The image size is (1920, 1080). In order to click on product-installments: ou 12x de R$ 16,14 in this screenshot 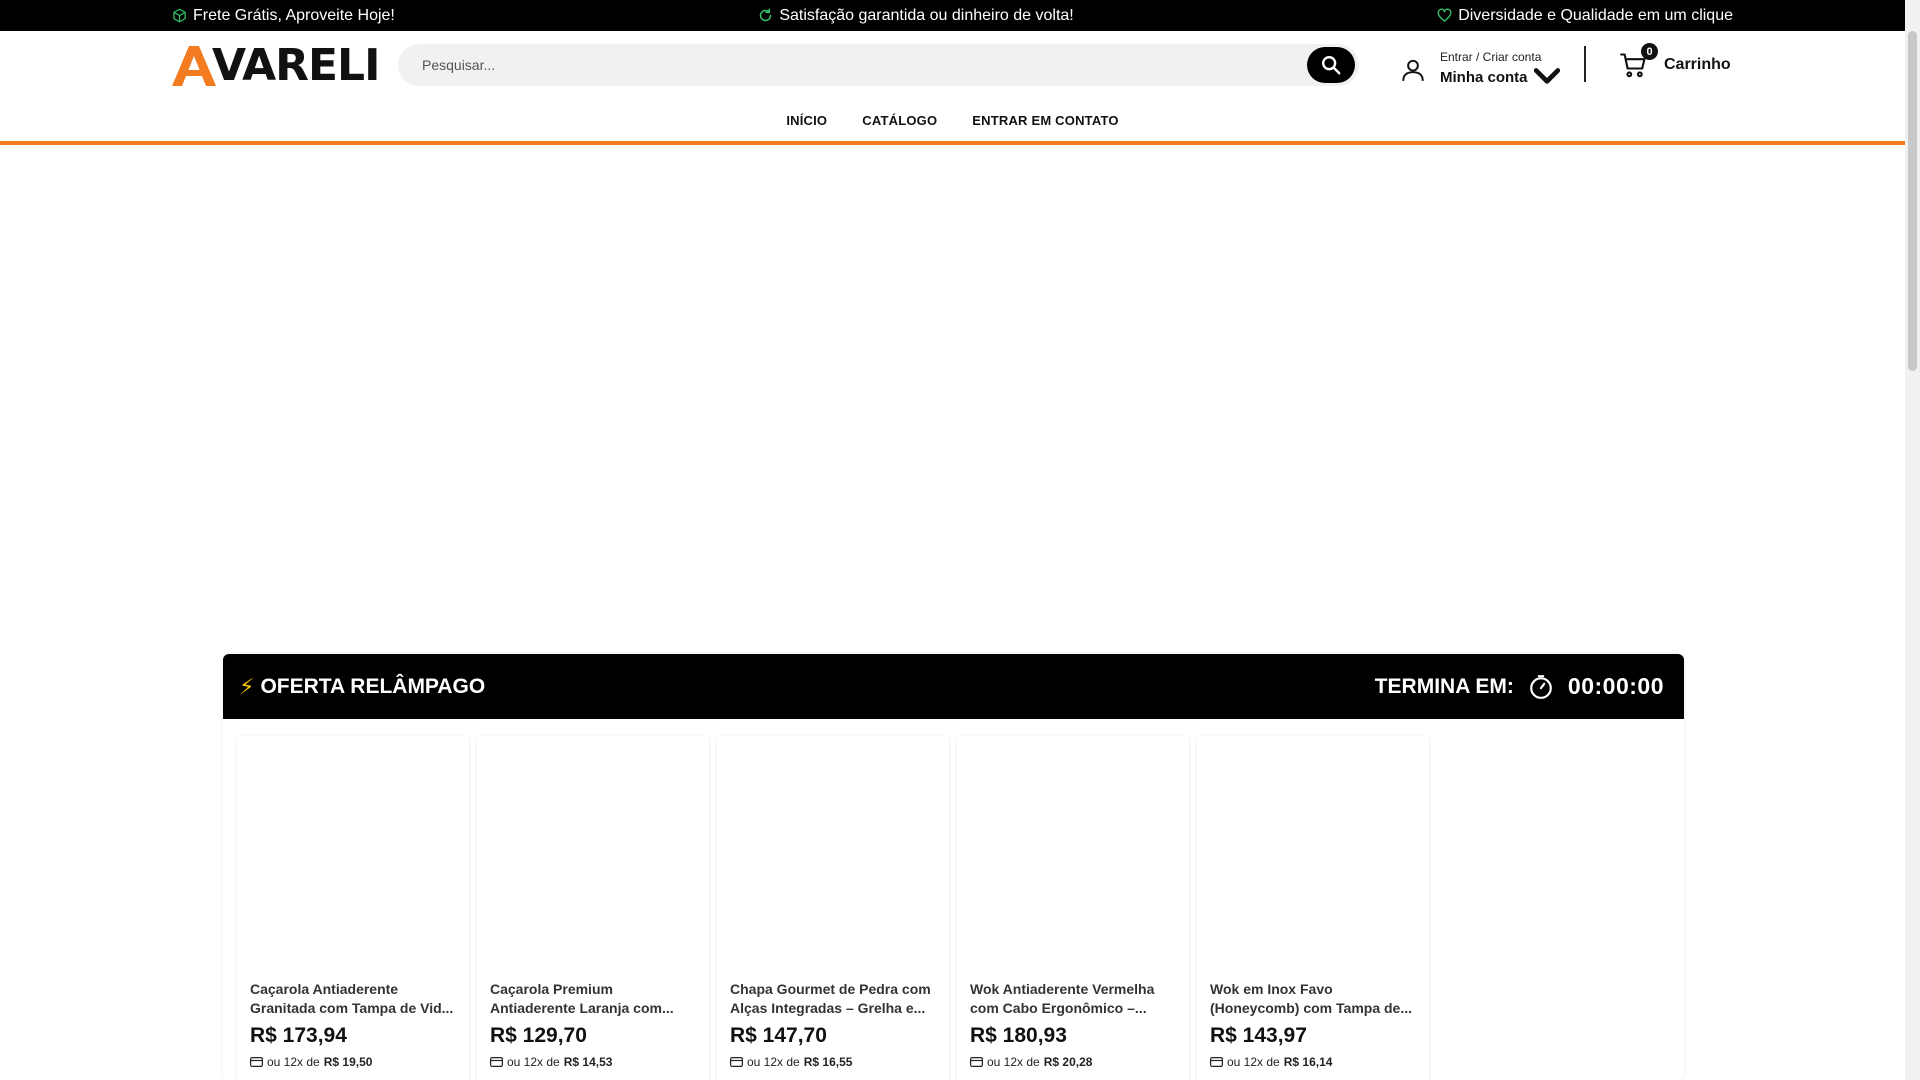, I will do `click(1271, 1062)`.